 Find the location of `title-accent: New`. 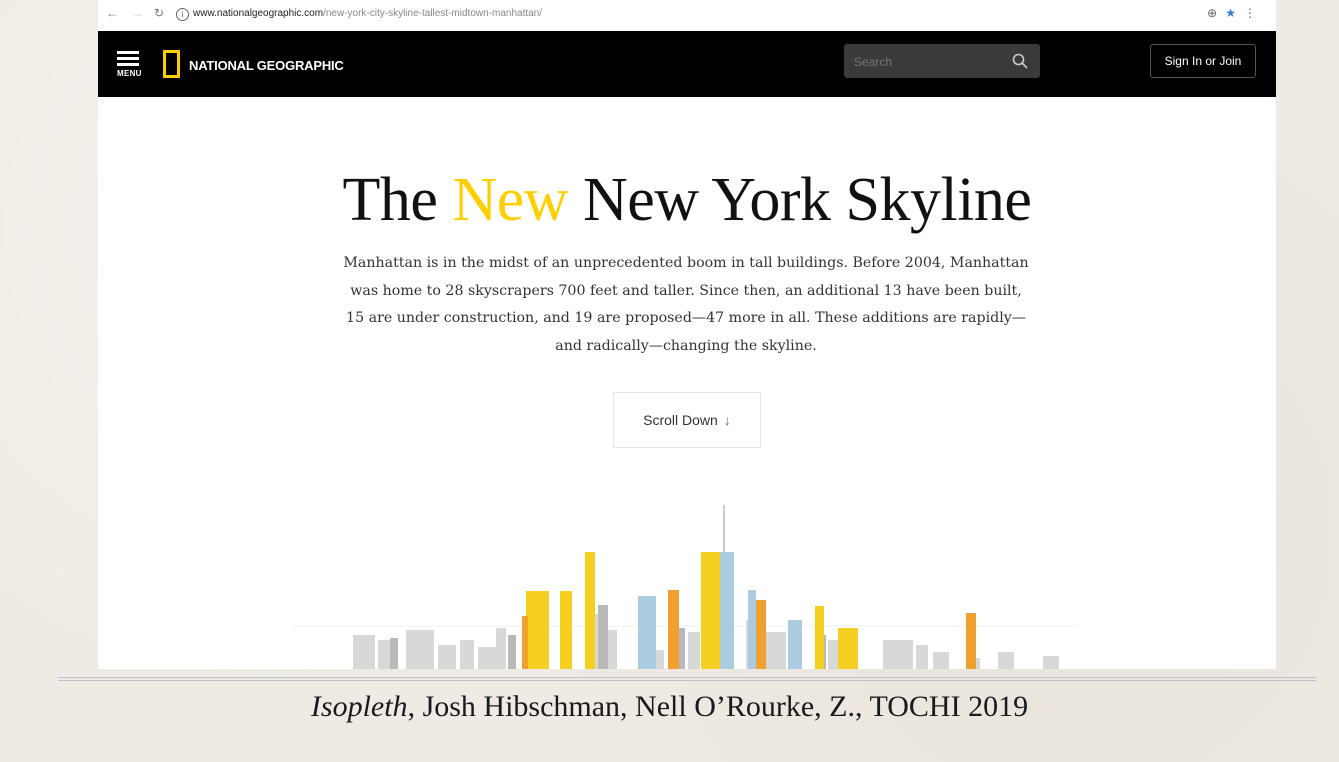

title-accent: New is located at coordinates (510, 200).